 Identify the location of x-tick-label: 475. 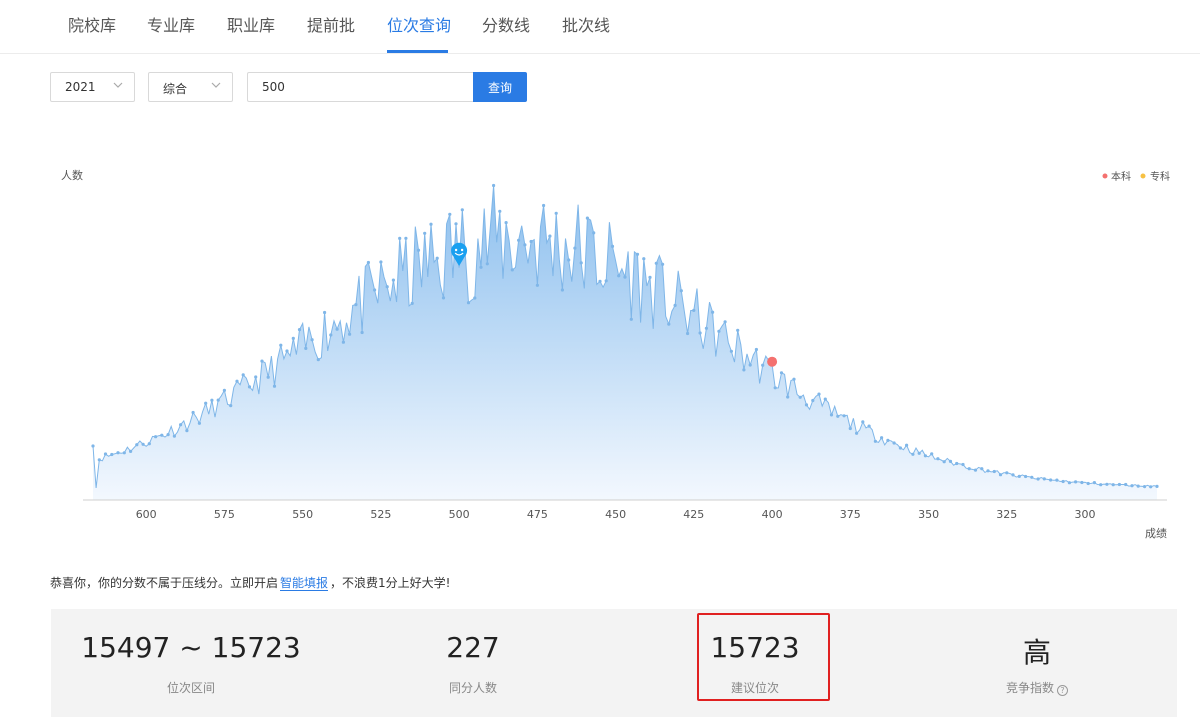
(537, 514).